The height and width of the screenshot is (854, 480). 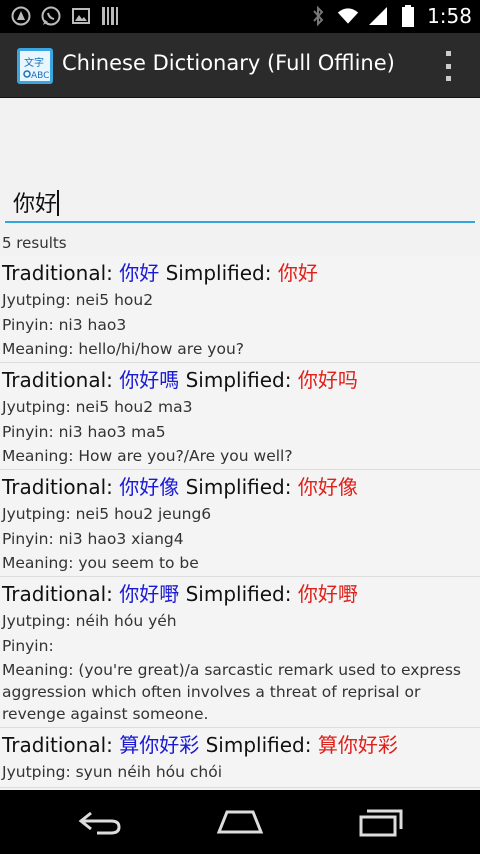 I want to click on pinyin-value: ni3 hao3, so click(x=92, y=325).